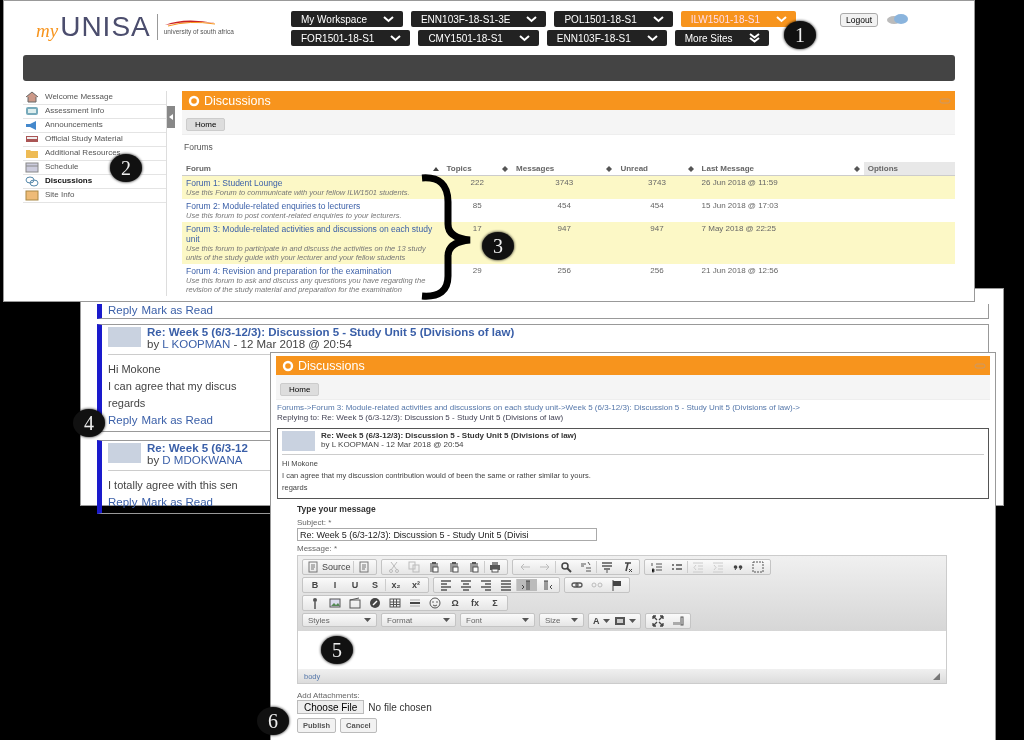 The image size is (1024, 740). Describe the element at coordinates (32, 111) in the screenshot. I see `monitor-icon` at that location.